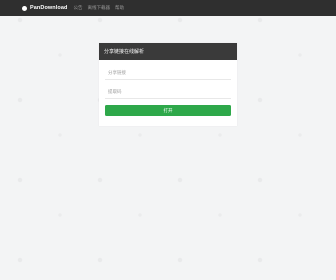 This screenshot has height=280, width=336. Describe the element at coordinates (49, 8) in the screenshot. I see `brand-name: PanDownload` at that location.